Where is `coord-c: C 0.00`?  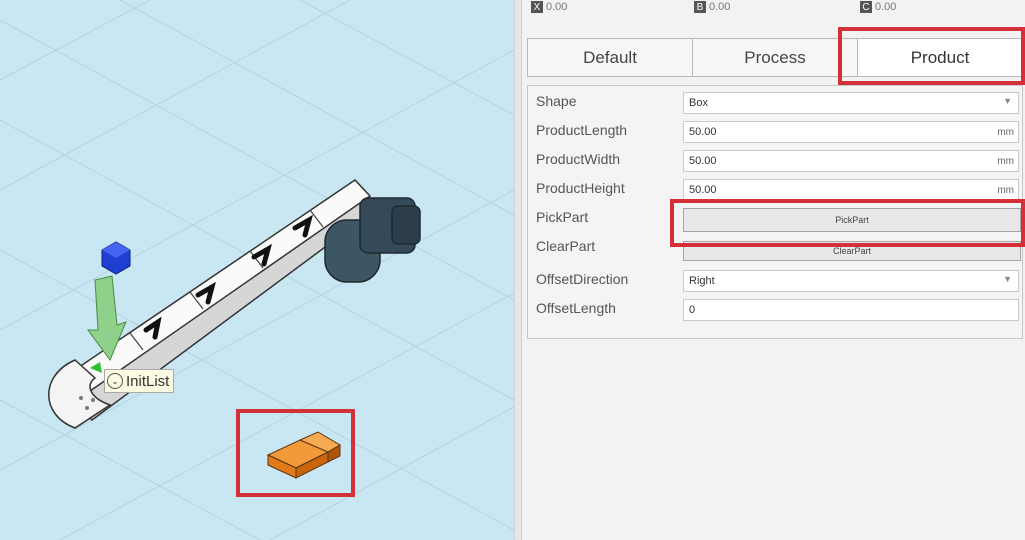 coord-c: C 0.00 is located at coordinates (878, 7).